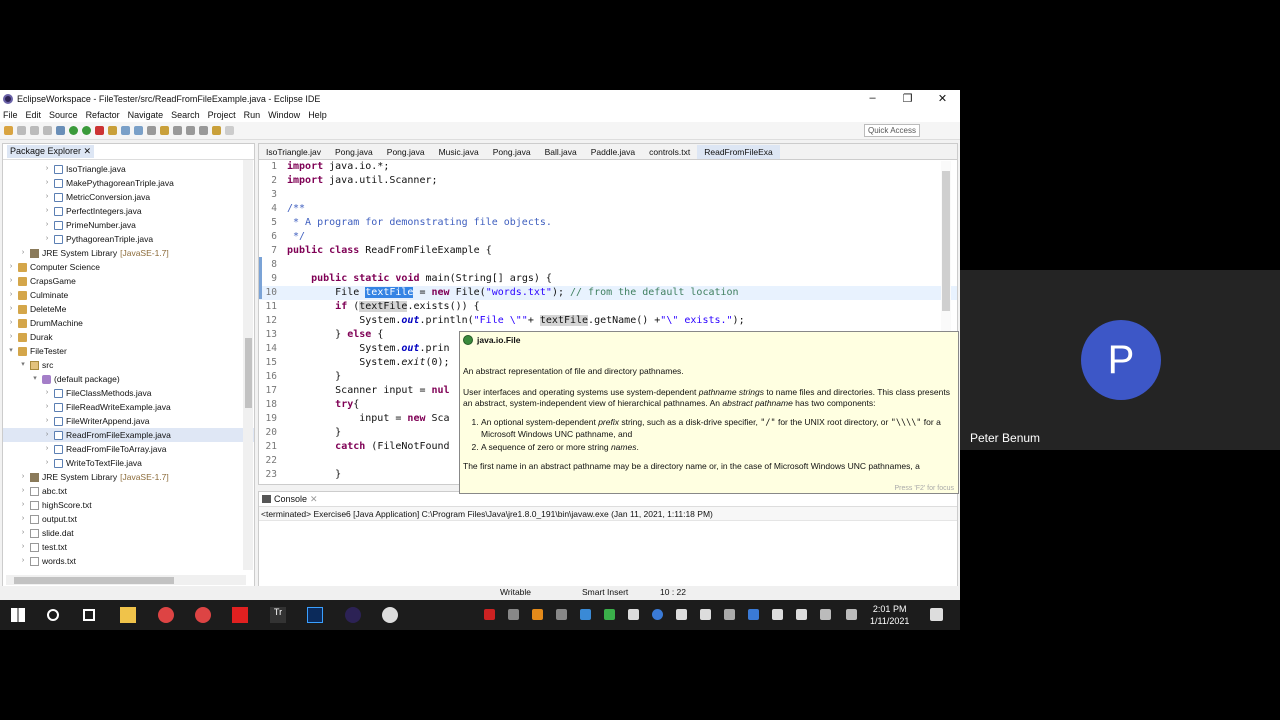 The height and width of the screenshot is (720, 1280). What do you see at coordinates (284, 115) in the screenshot?
I see `menu-window: Window` at bounding box center [284, 115].